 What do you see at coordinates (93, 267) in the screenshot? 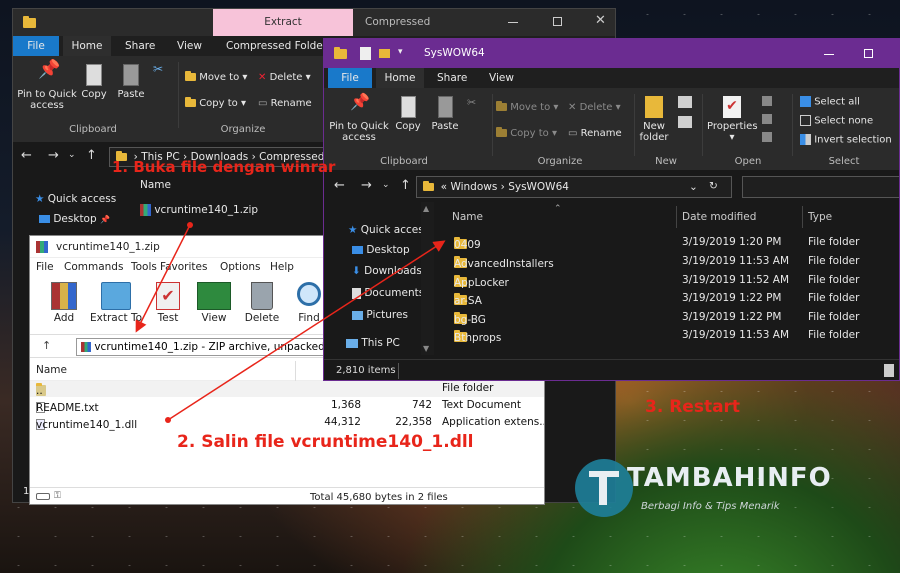
I see `menu-commands: Commands` at bounding box center [93, 267].